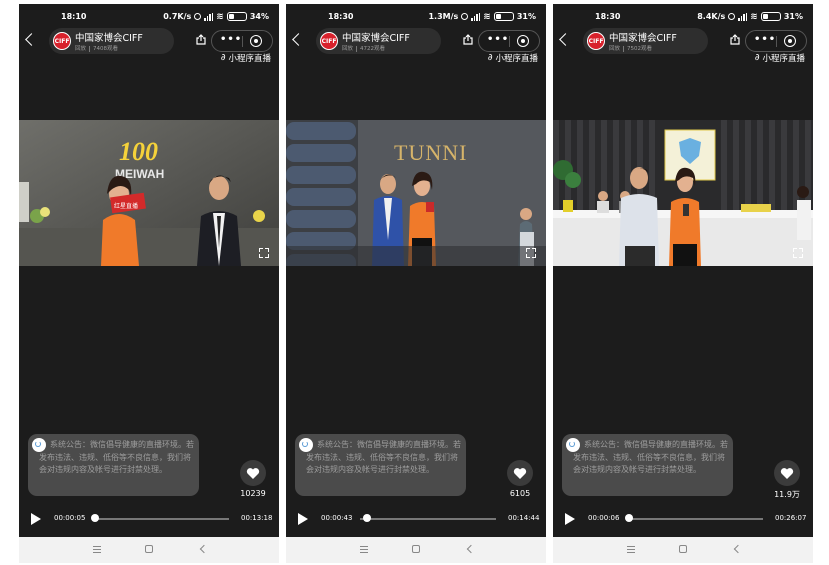 The width and height of the screenshot is (829, 565). I want to click on total-time: 00:13:18, so click(257, 518).